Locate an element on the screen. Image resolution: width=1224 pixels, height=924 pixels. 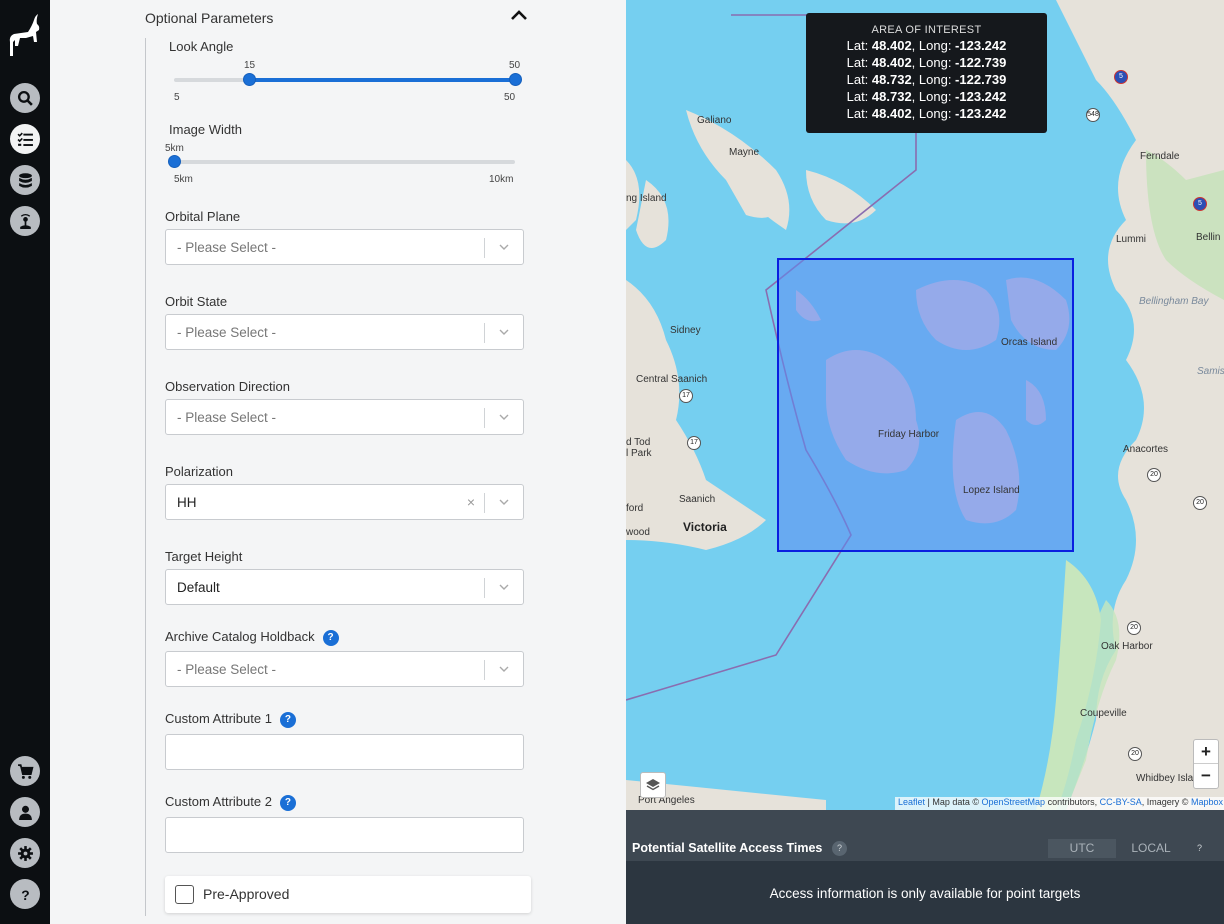
pre-approved-checkbox is located at coordinates (184, 894).